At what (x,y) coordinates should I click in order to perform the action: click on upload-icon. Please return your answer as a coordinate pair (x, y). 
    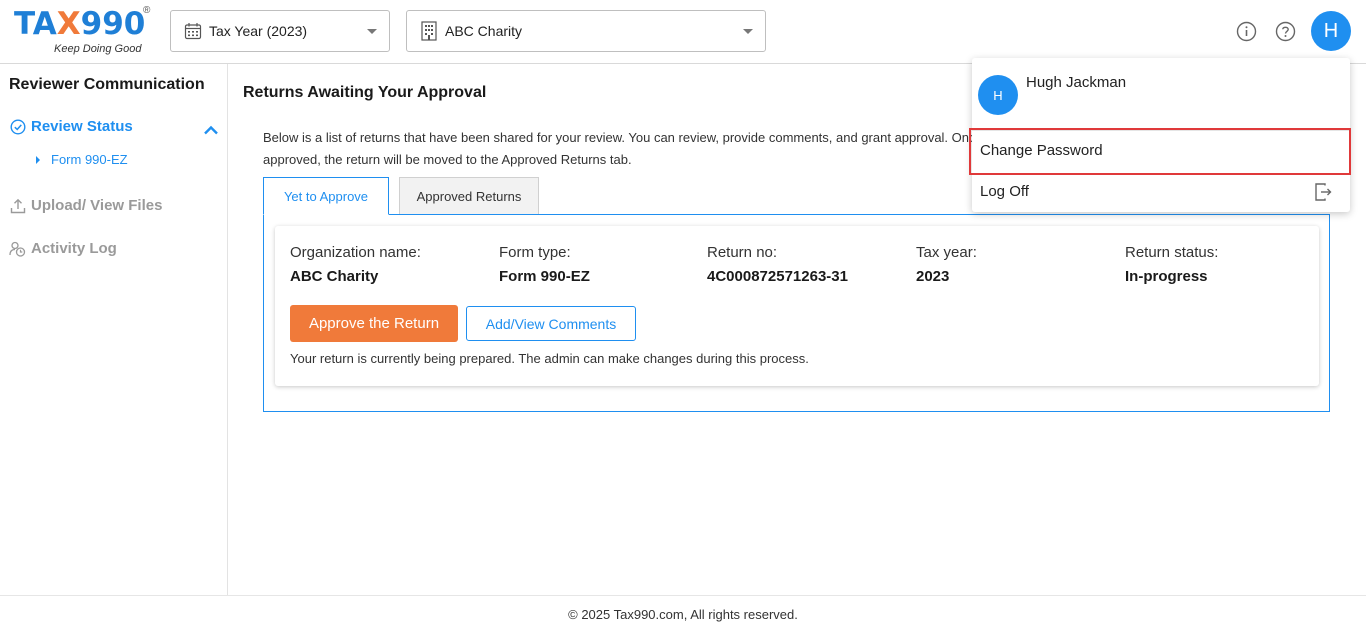
    Looking at the image, I should click on (17, 205).